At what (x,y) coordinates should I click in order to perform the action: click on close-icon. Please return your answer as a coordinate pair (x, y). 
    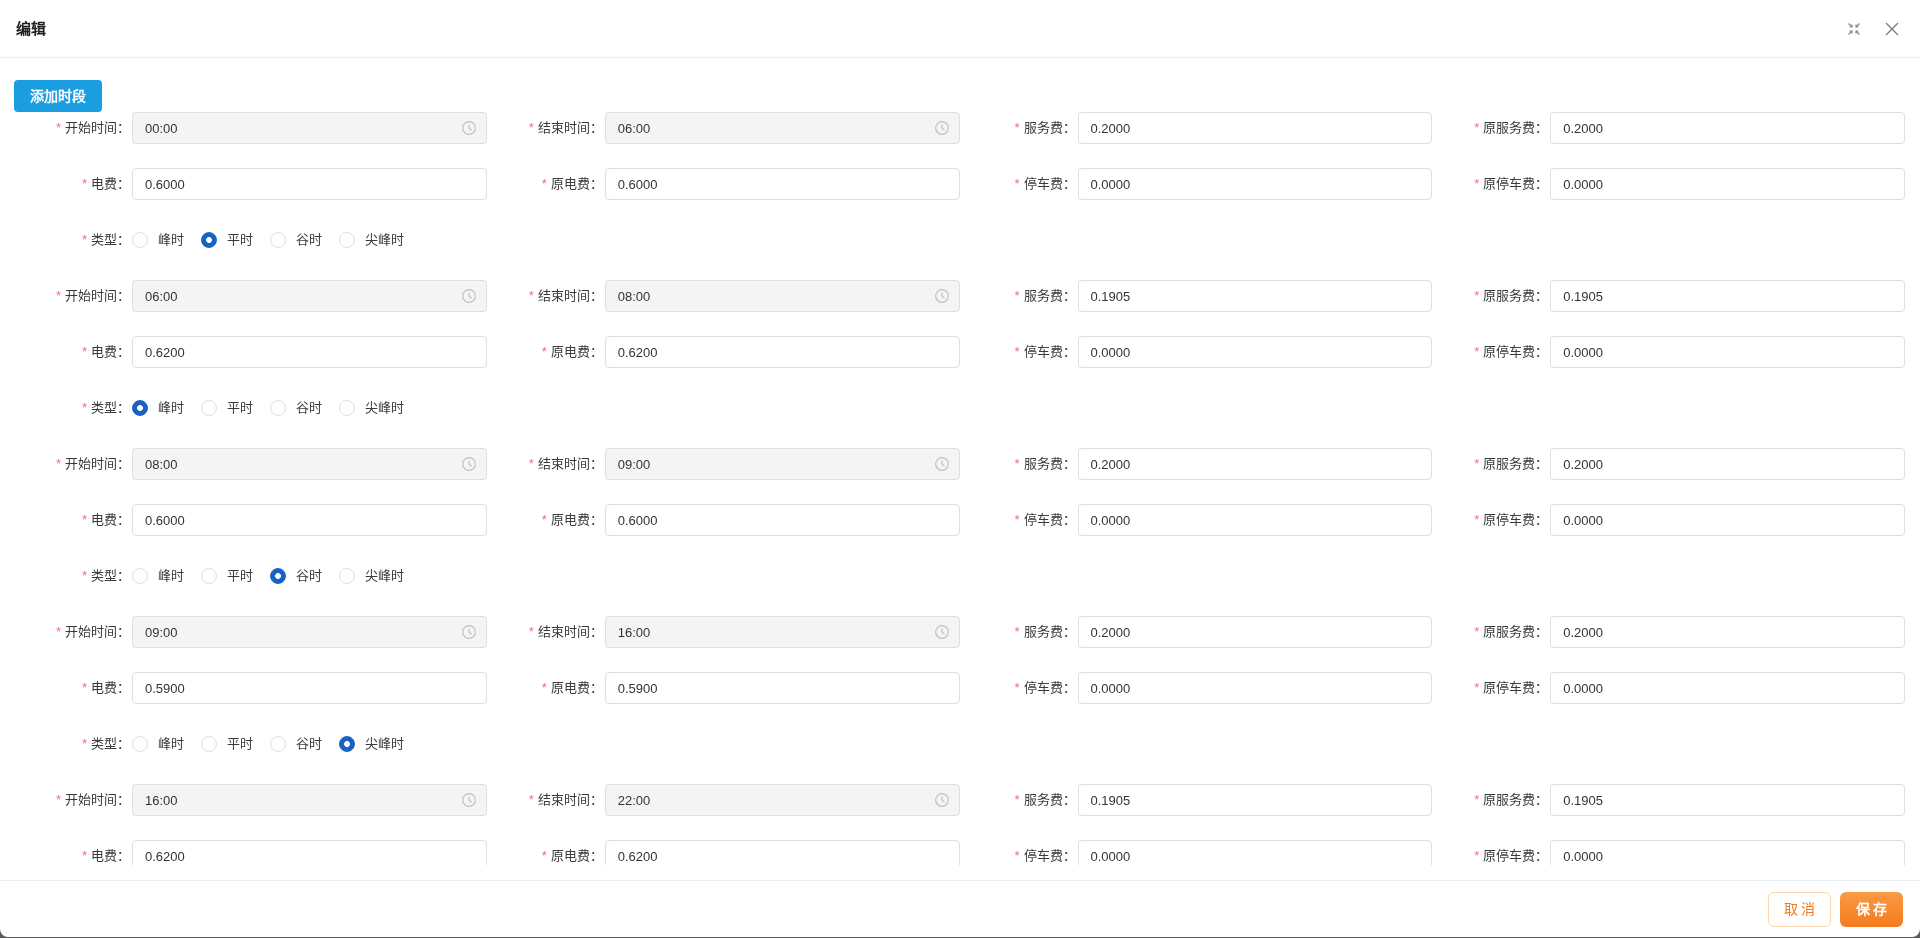
    Looking at the image, I should click on (1892, 28).